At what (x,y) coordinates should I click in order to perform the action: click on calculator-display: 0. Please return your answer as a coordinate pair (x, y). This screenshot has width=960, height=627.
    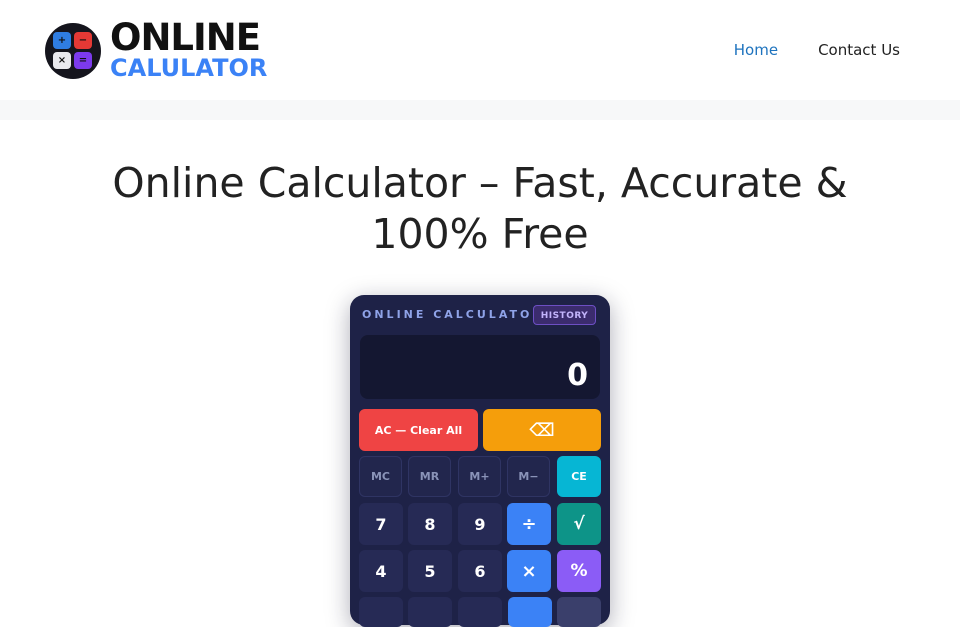
    Looking at the image, I should click on (480, 367).